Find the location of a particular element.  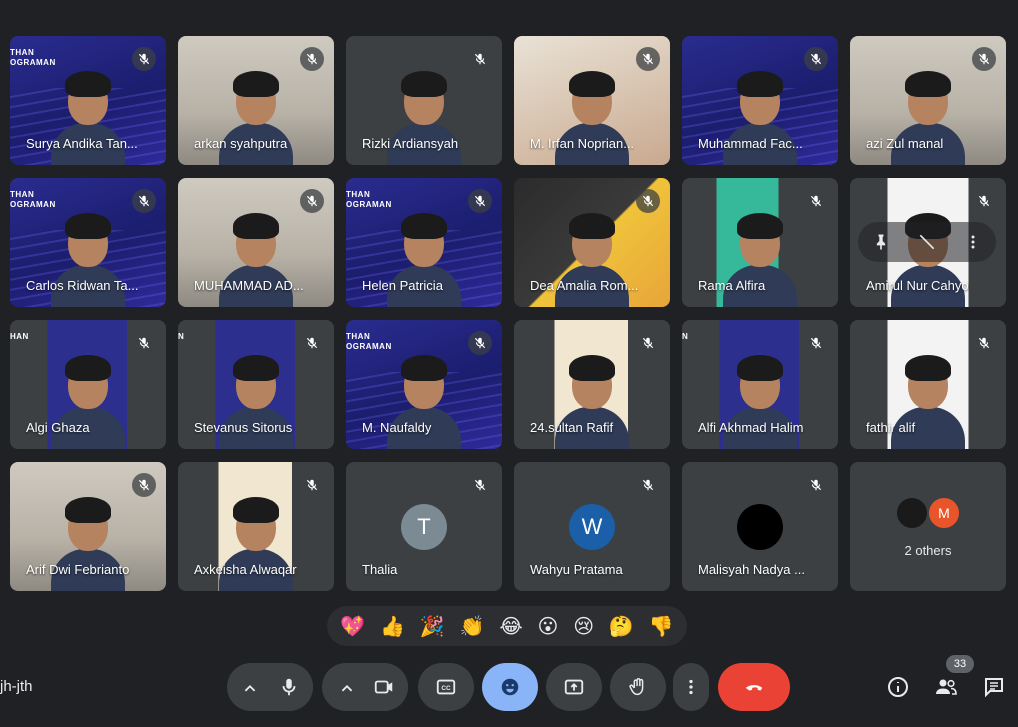

more-options-button is located at coordinates (691, 687).